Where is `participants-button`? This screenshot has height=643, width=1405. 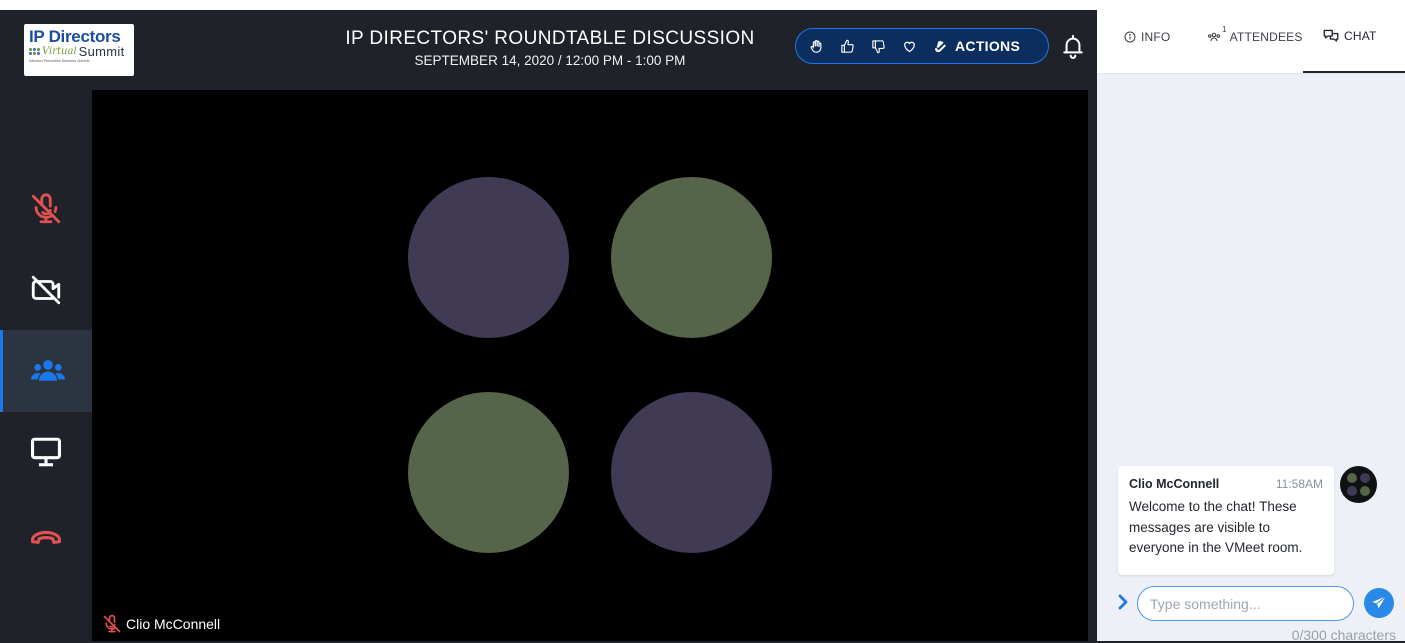
participants-button is located at coordinates (46, 371).